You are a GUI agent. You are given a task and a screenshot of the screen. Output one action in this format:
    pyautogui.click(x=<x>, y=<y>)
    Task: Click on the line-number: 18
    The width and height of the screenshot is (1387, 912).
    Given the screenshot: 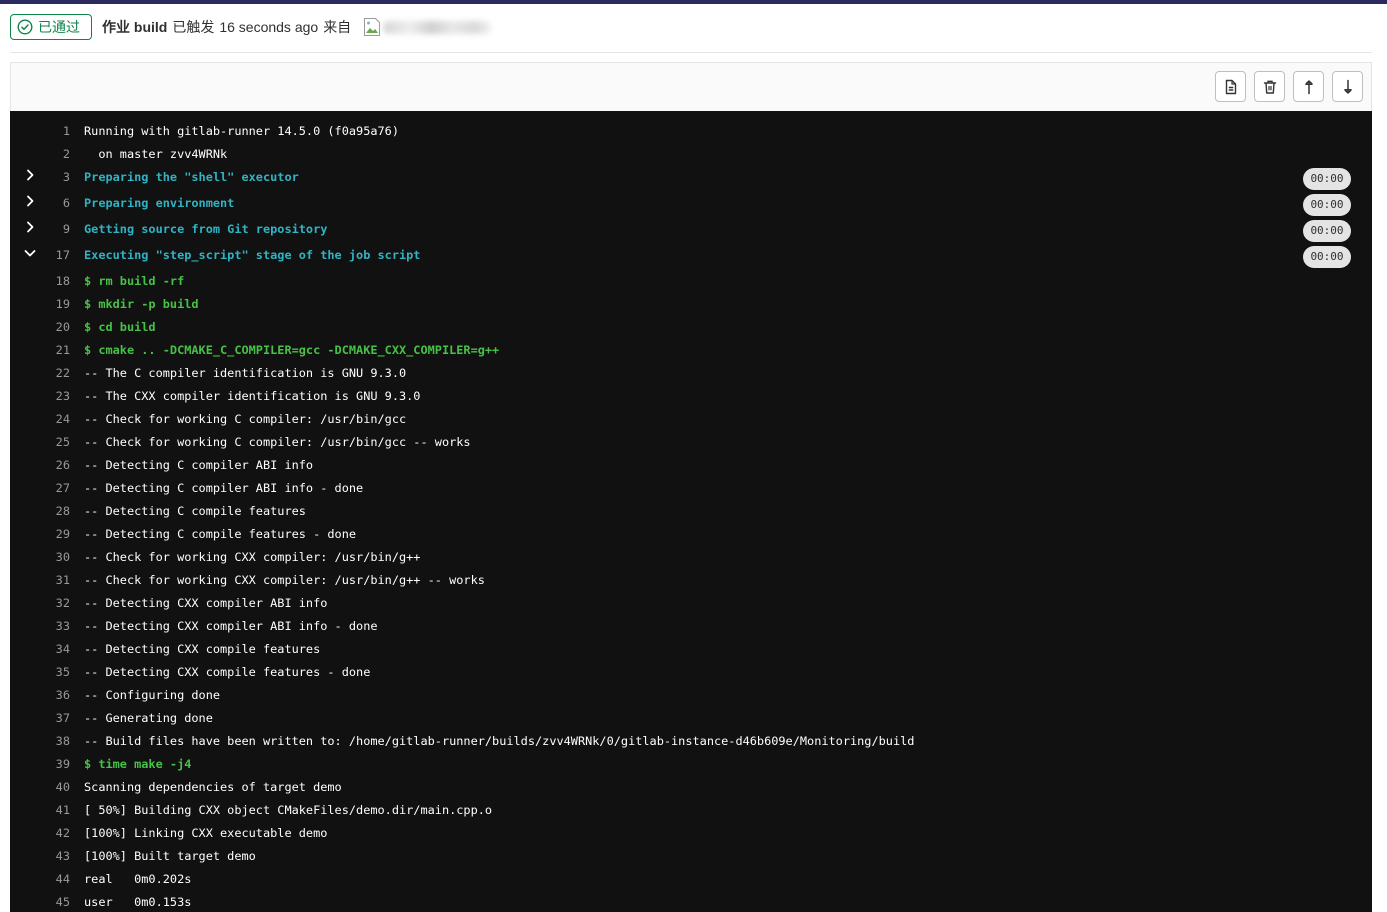 What is the action you would take?
    pyautogui.click(x=40, y=281)
    